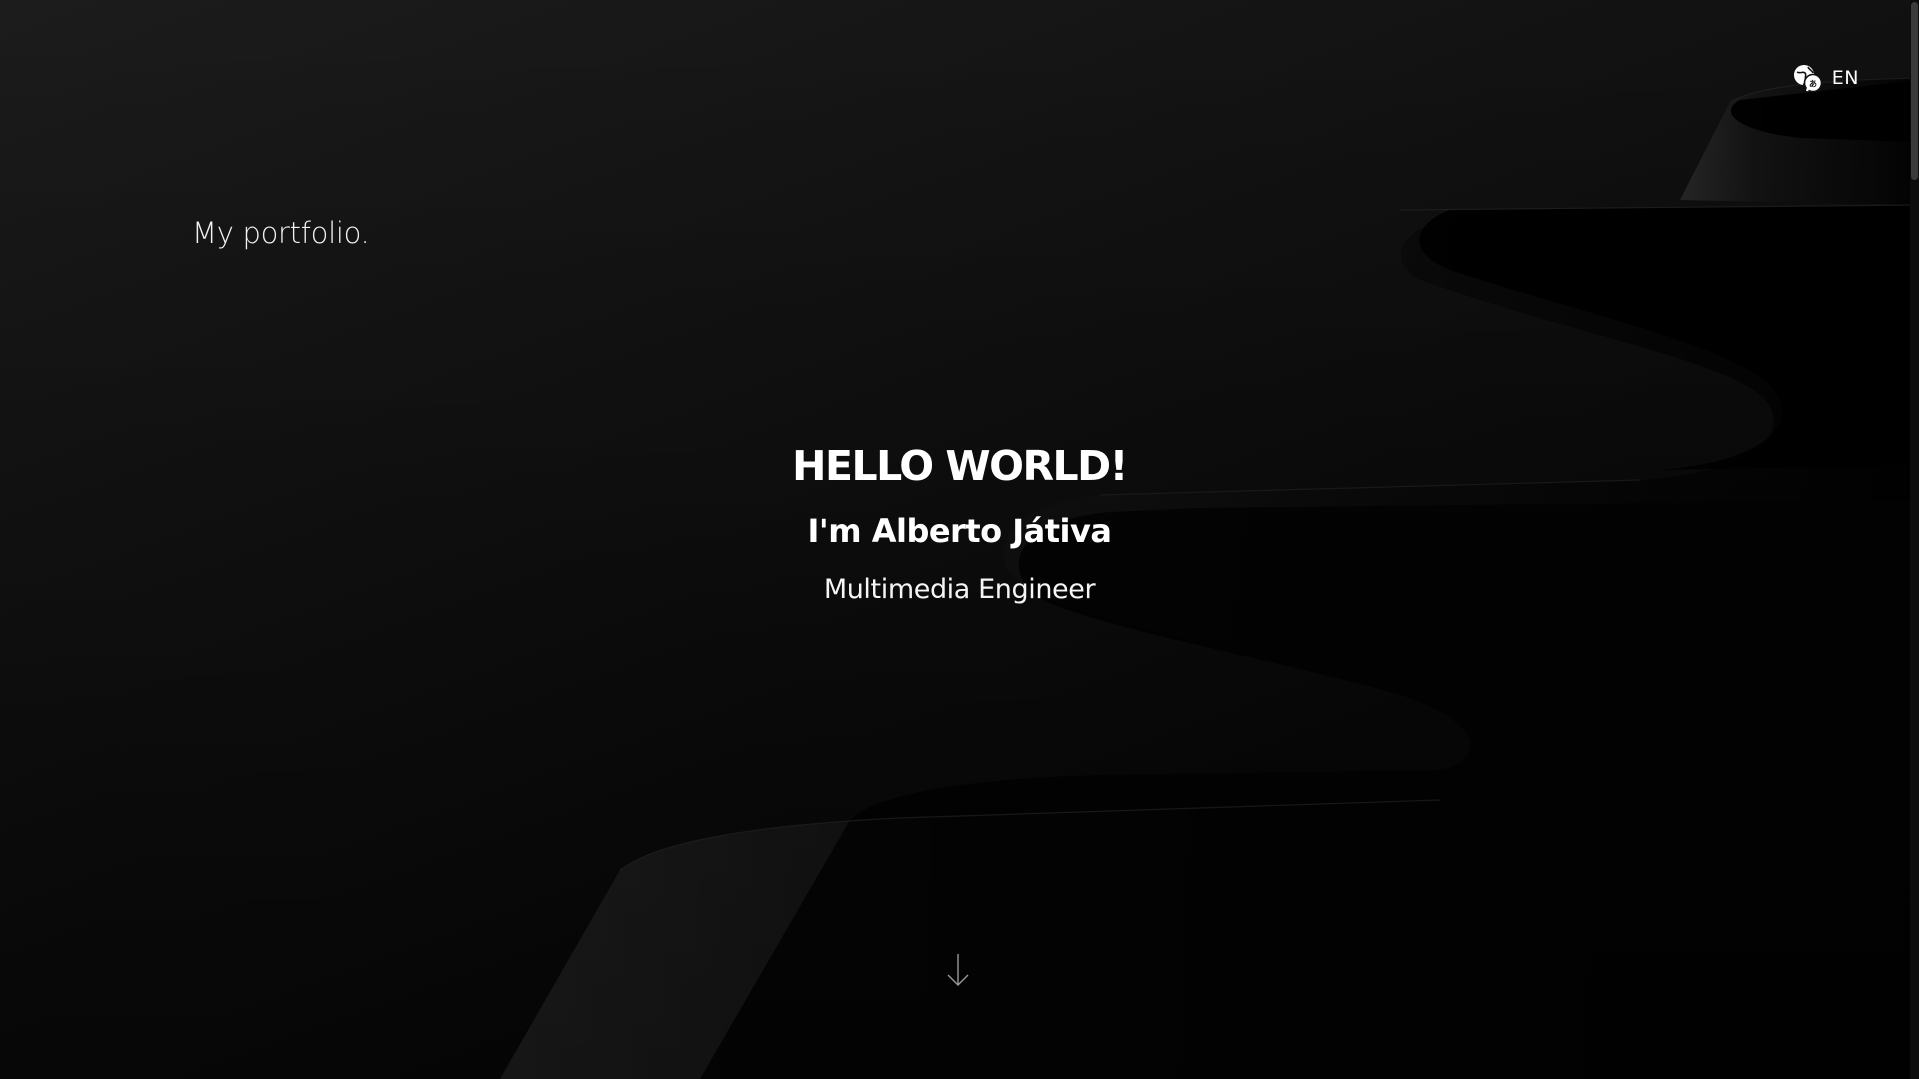  I want to click on language-switch: あ EN, so click(1825, 78).